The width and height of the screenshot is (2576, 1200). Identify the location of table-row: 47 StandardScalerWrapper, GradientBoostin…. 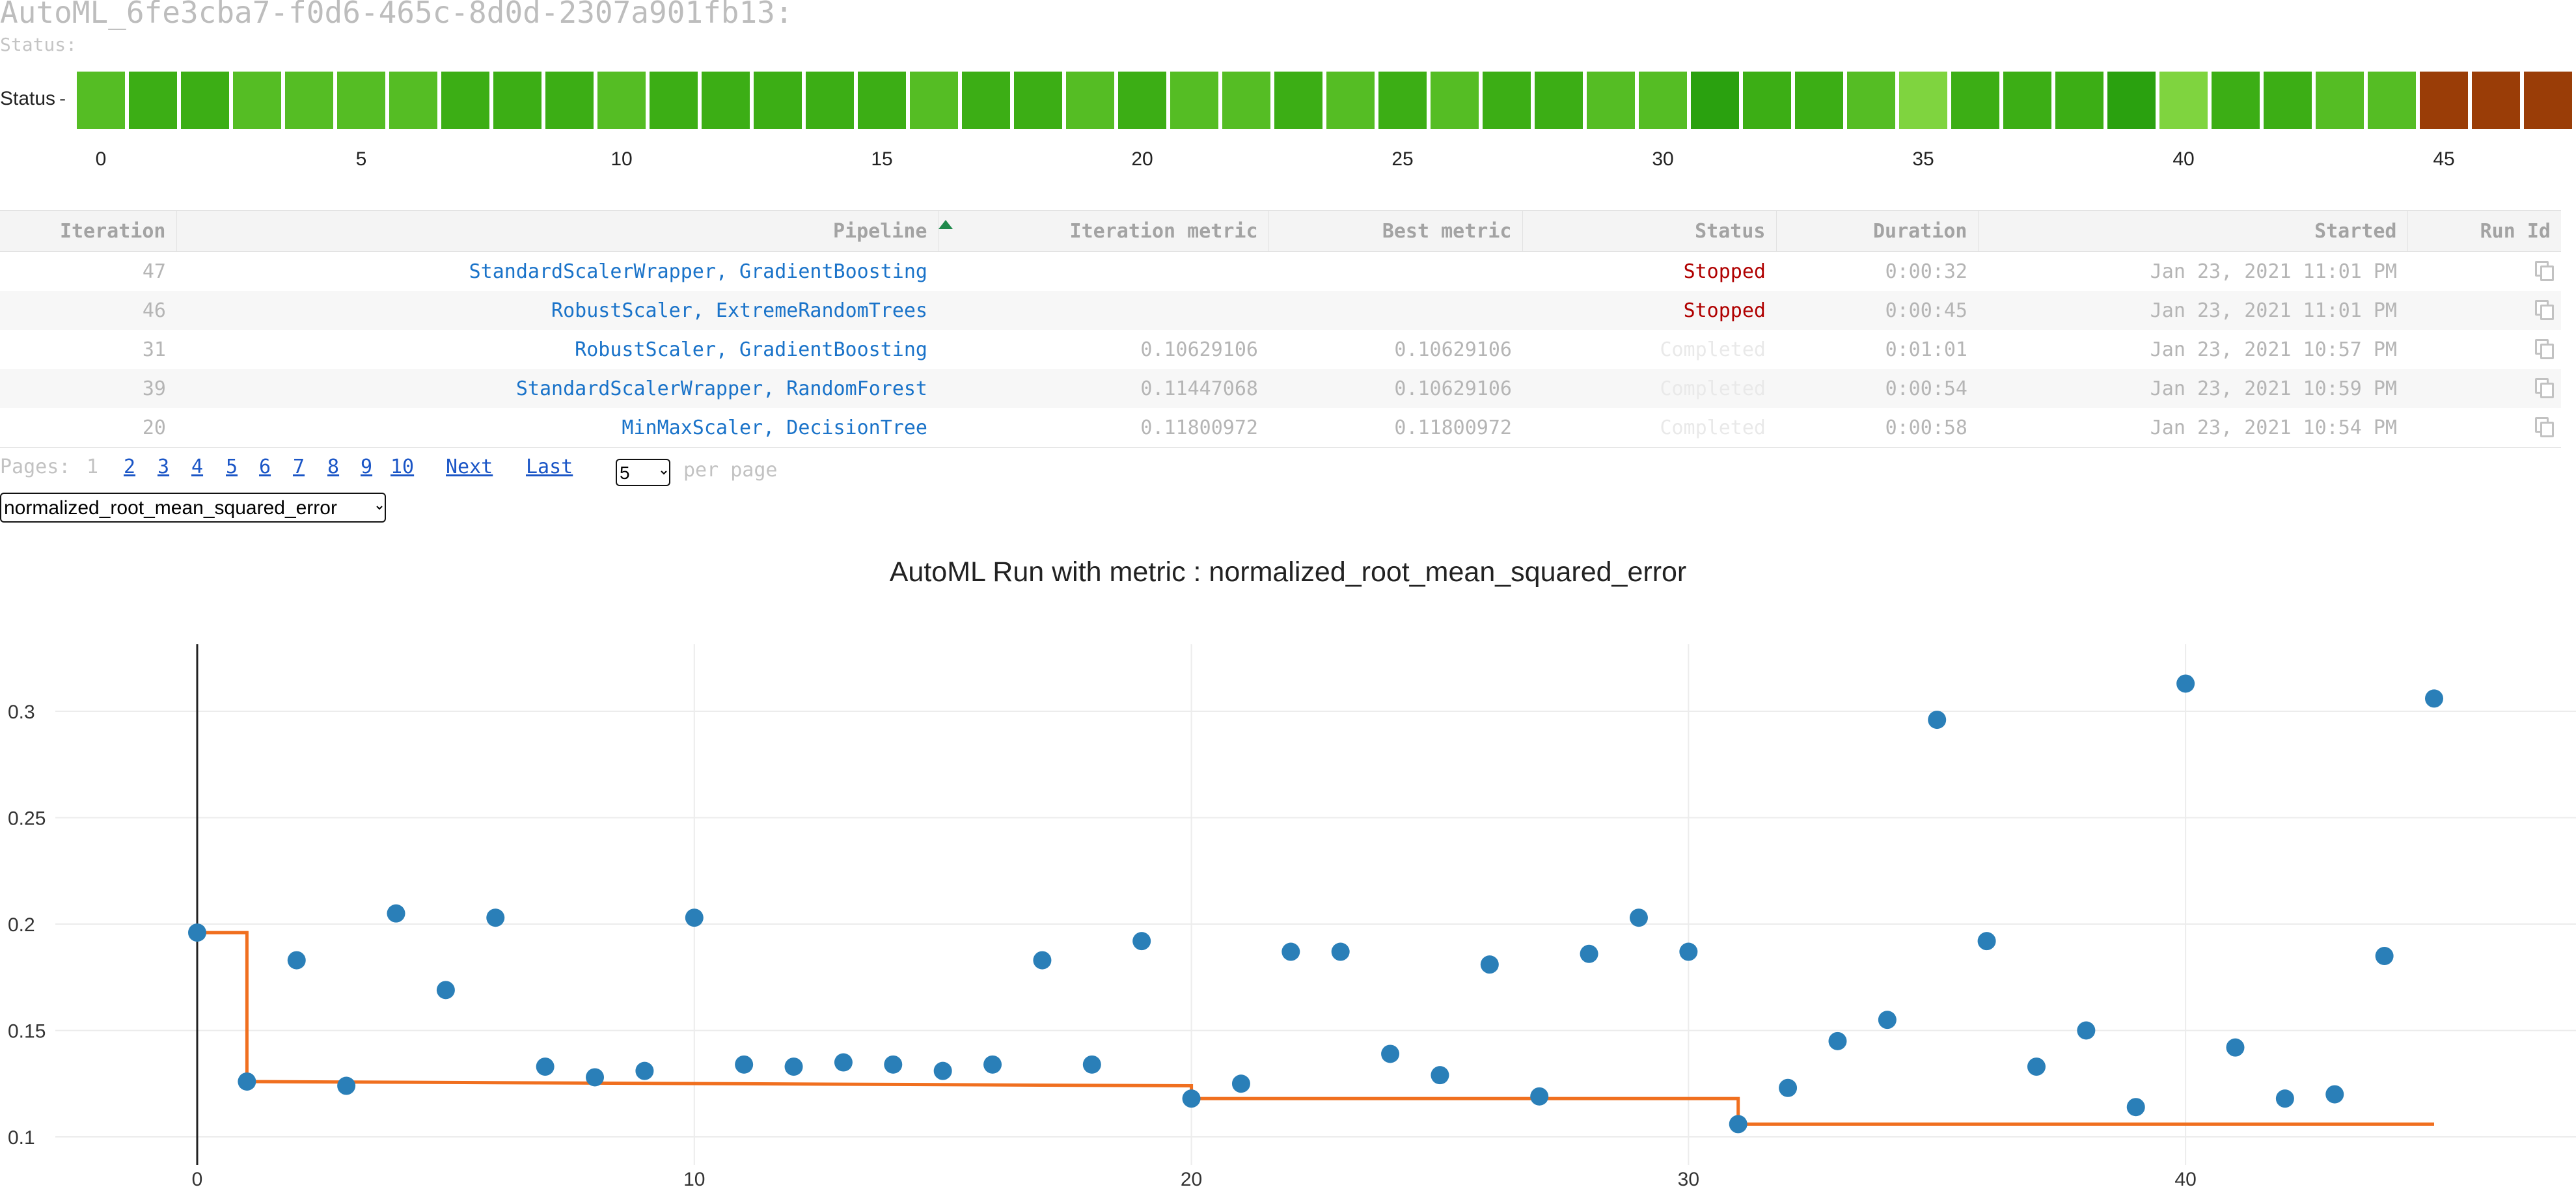
(1280, 272).